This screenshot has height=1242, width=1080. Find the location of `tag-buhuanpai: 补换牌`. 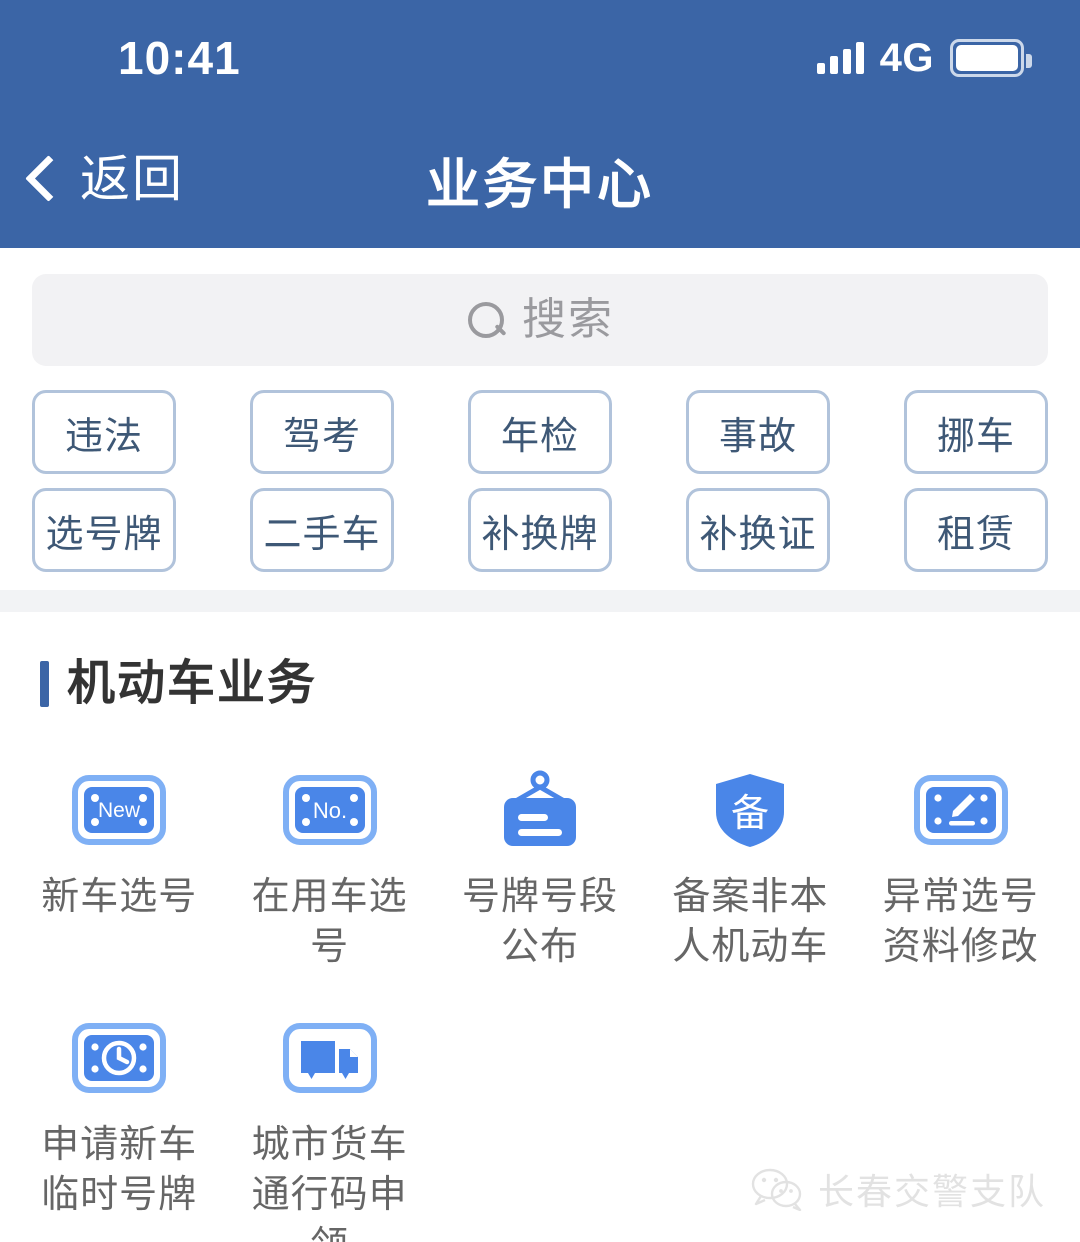

tag-buhuanpai: 补换牌 is located at coordinates (540, 530).